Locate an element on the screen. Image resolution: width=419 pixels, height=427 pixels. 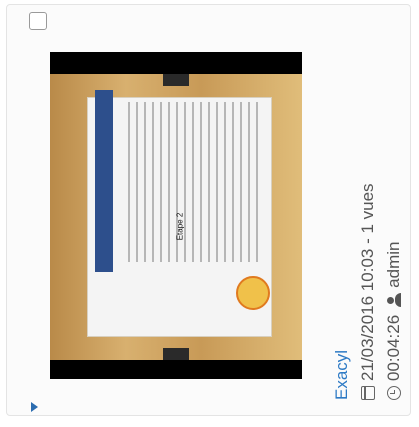
video-title-link: Exacyl is located at coordinates (342, 375).